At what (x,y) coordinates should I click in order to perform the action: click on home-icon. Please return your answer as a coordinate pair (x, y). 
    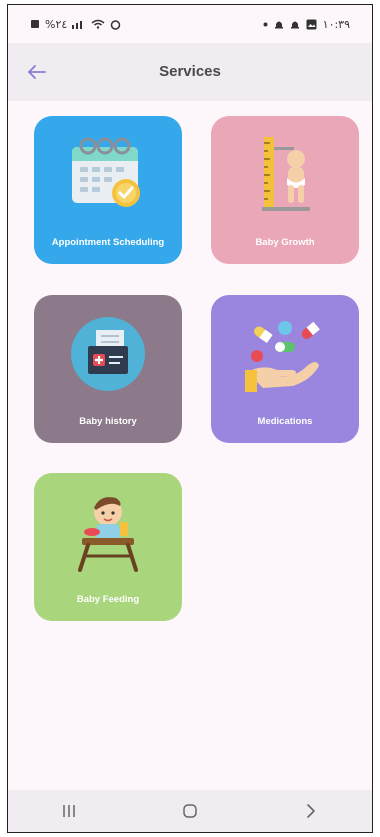
    Looking at the image, I should click on (190, 811).